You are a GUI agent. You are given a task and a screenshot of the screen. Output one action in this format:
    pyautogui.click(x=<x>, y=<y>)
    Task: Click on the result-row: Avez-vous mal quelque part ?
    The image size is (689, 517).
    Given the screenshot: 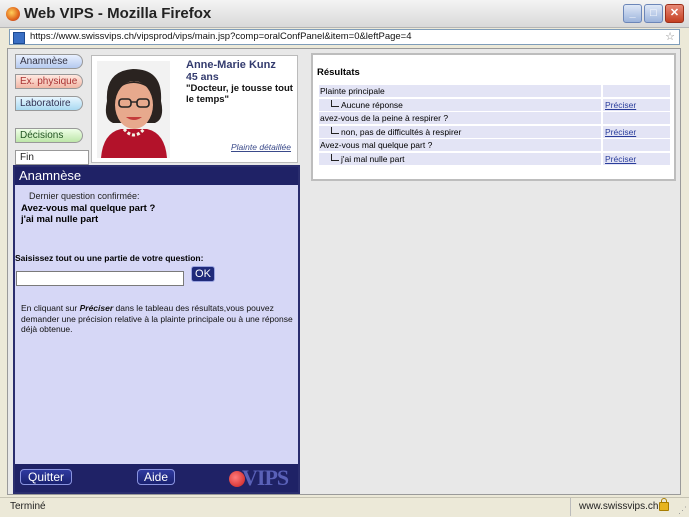 What is the action you would take?
    pyautogui.click(x=493, y=145)
    